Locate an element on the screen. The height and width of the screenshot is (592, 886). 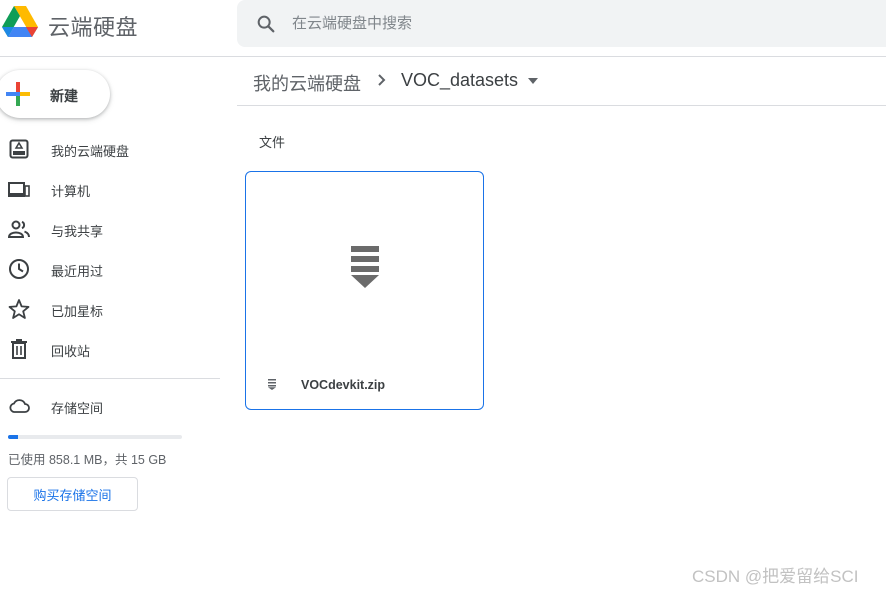
breadcrumb-root: 我的云端硬盘 is located at coordinates (307, 83).